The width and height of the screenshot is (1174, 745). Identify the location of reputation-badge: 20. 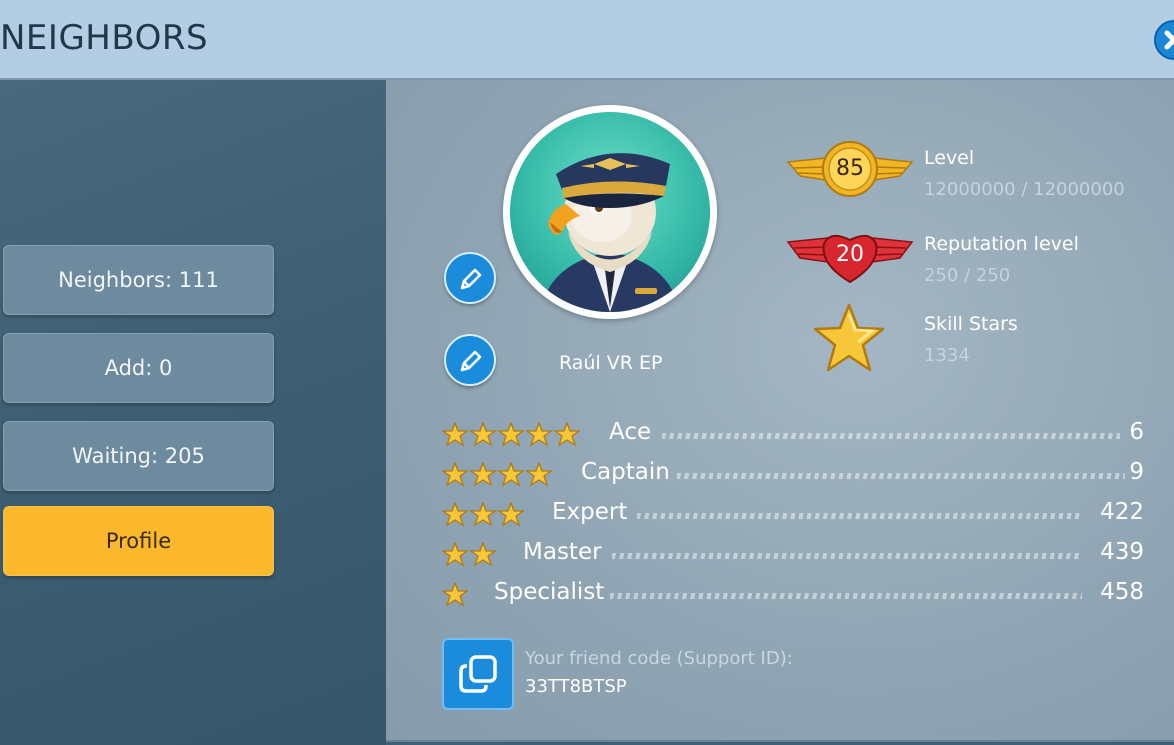
(850, 254).